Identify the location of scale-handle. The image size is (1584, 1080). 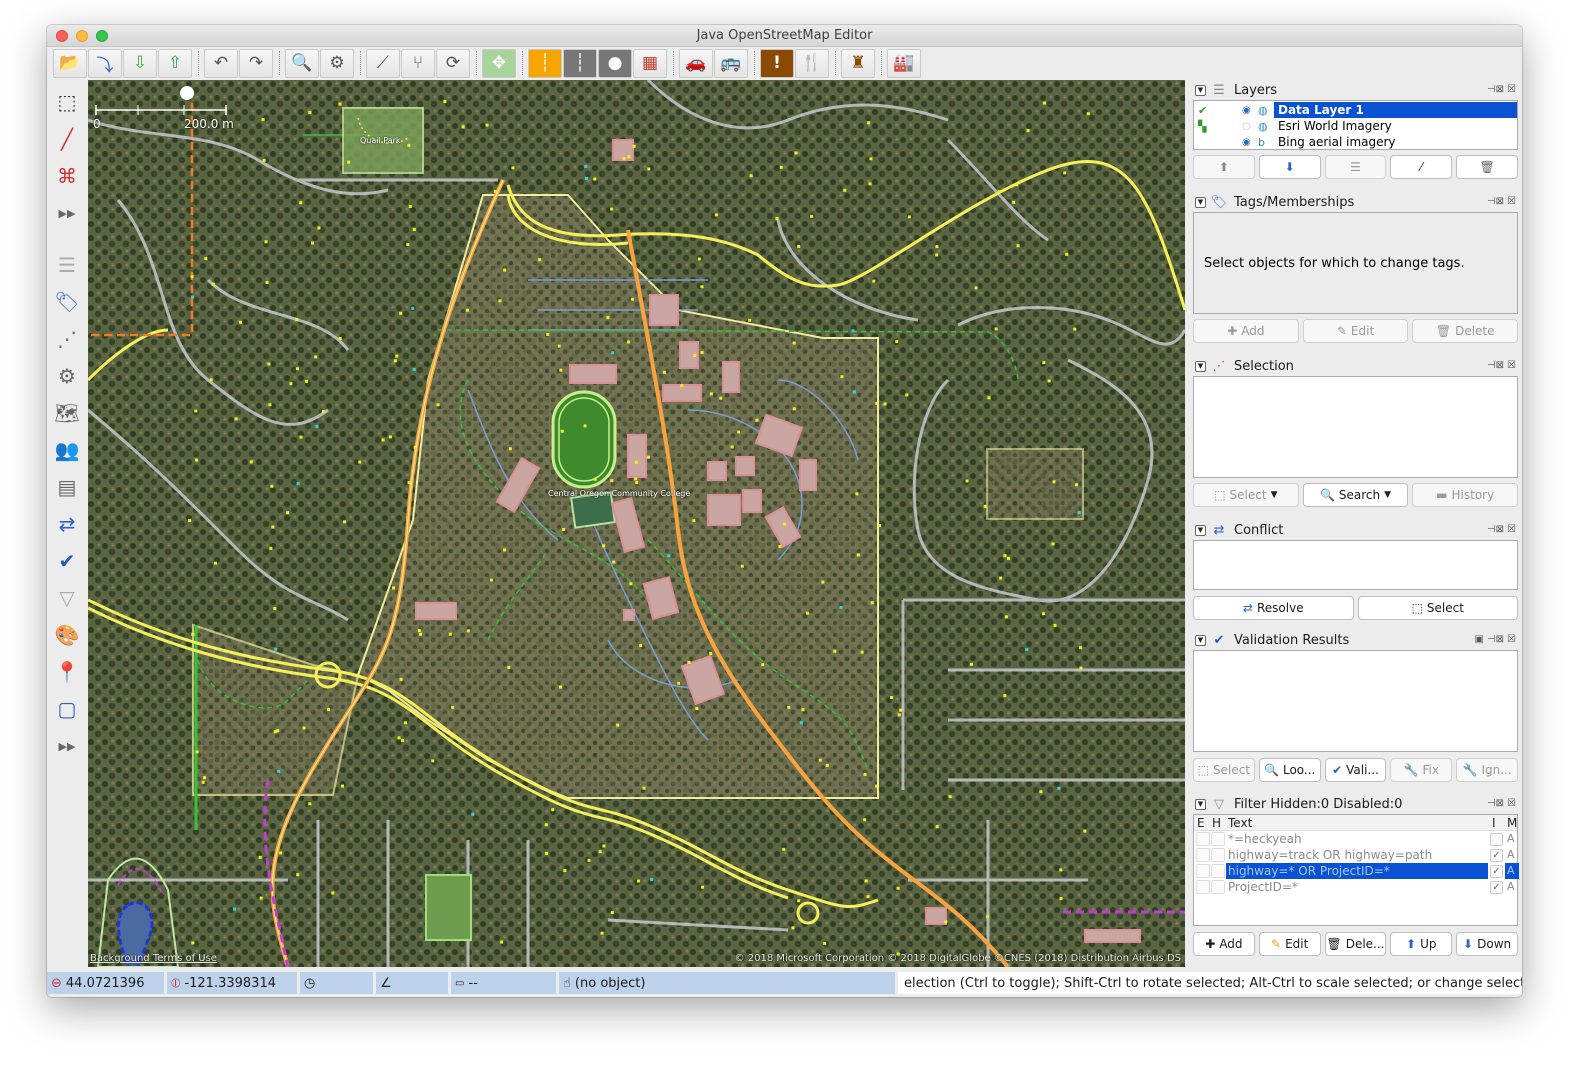
(187, 93).